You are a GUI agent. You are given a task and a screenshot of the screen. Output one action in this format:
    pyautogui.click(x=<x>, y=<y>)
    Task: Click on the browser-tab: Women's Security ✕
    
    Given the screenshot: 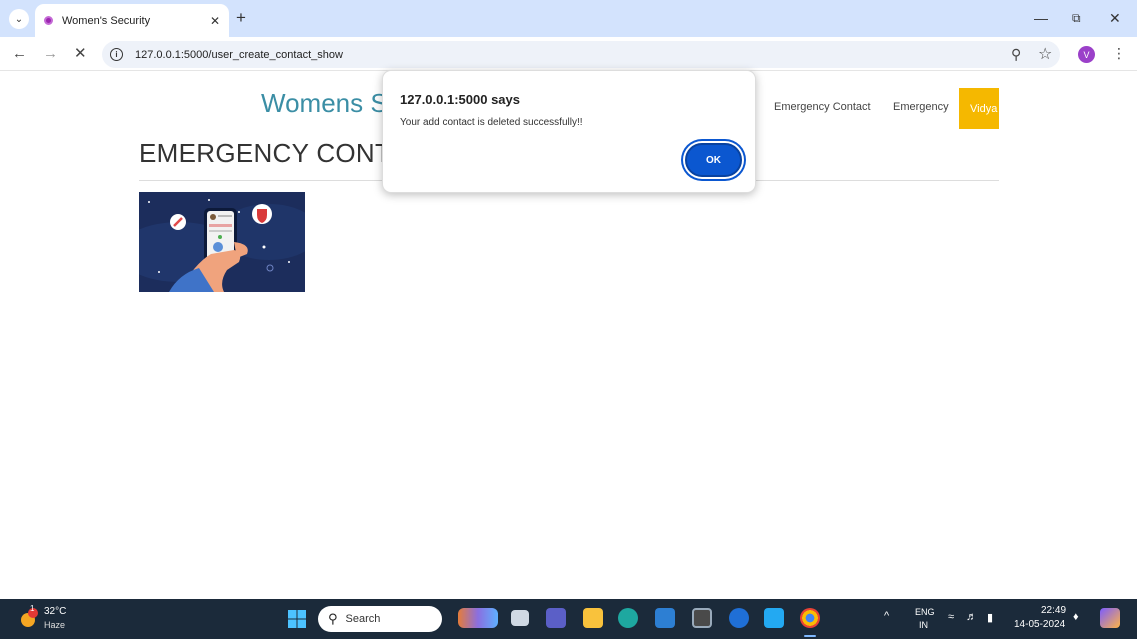 What is the action you would take?
    pyautogui.click(x=132, y=20)
    